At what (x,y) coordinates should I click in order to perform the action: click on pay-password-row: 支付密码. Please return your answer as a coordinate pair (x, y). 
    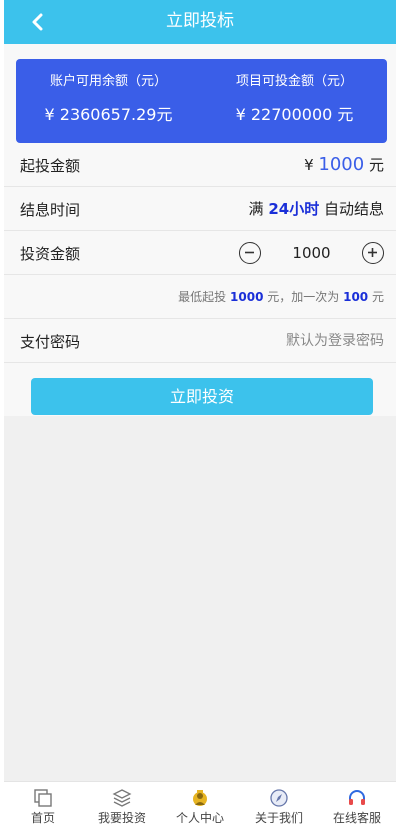
    Looking at the image, I should click on (200, 341).